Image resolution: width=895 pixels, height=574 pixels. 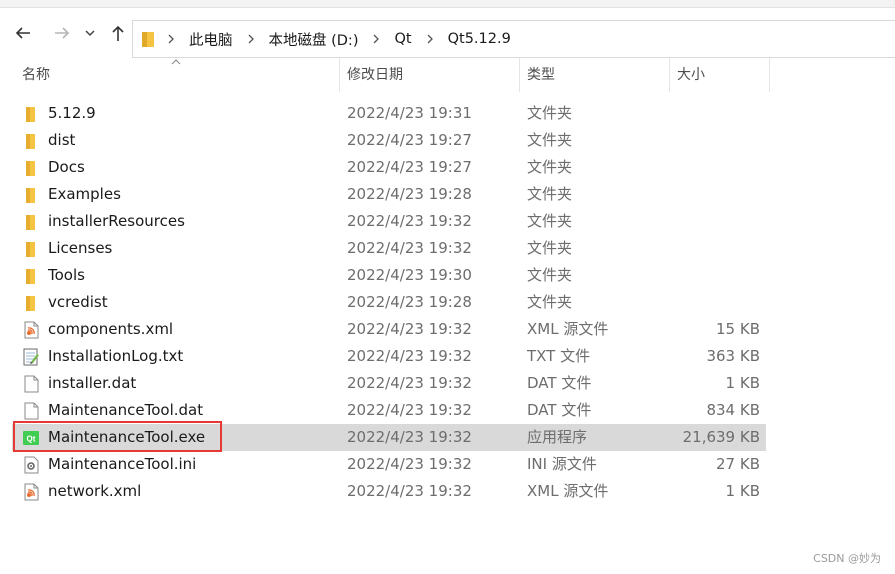 I want to click on up-button, so click(x=118, y=33).